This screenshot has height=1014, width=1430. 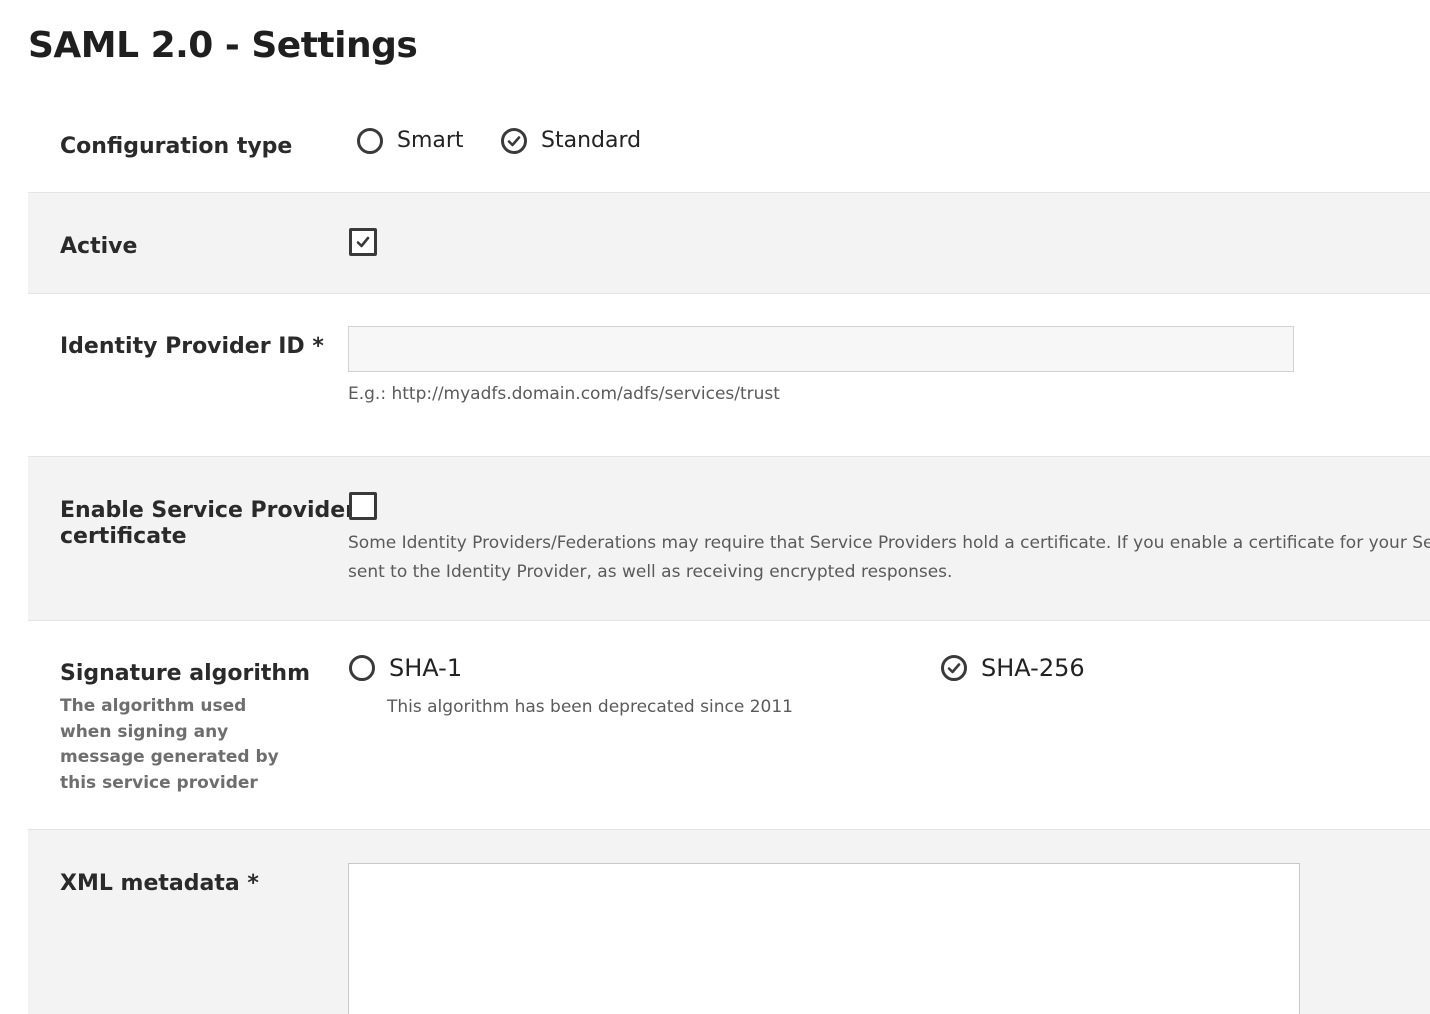 I want to click on checkmark-icon, so click(x=363, y=242).